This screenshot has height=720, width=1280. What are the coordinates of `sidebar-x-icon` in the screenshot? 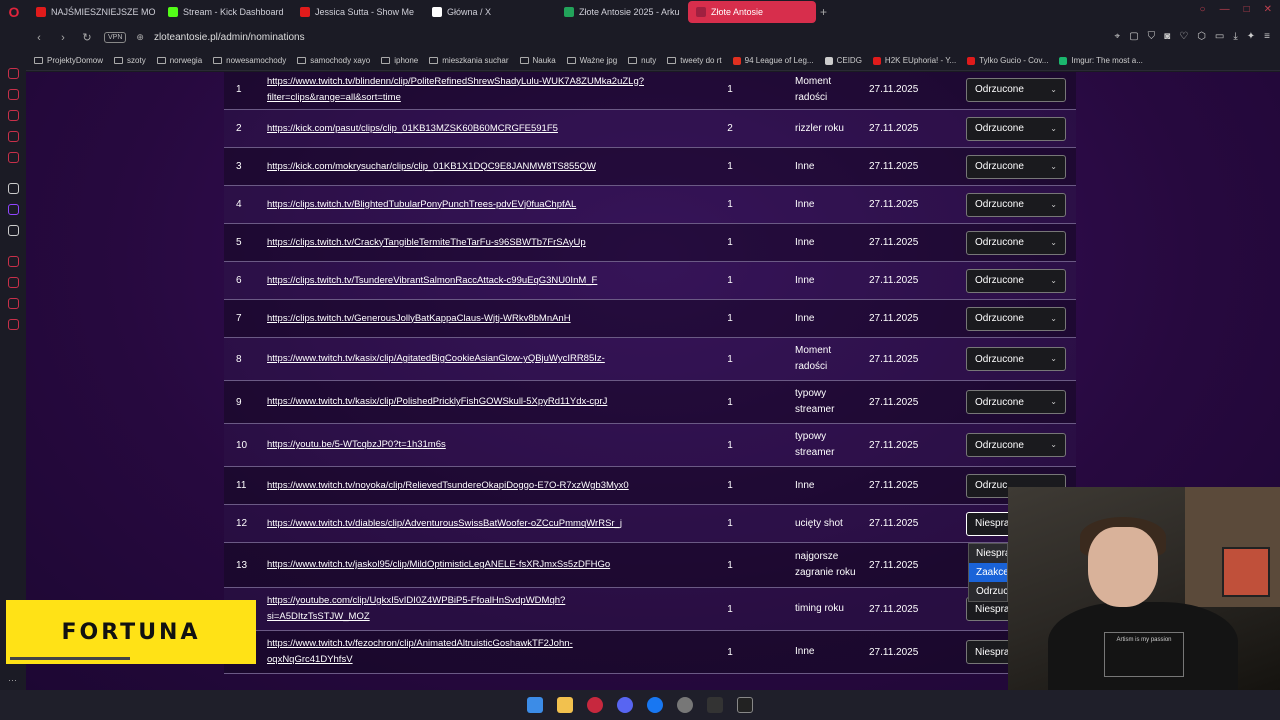 It's located at (13, 230).